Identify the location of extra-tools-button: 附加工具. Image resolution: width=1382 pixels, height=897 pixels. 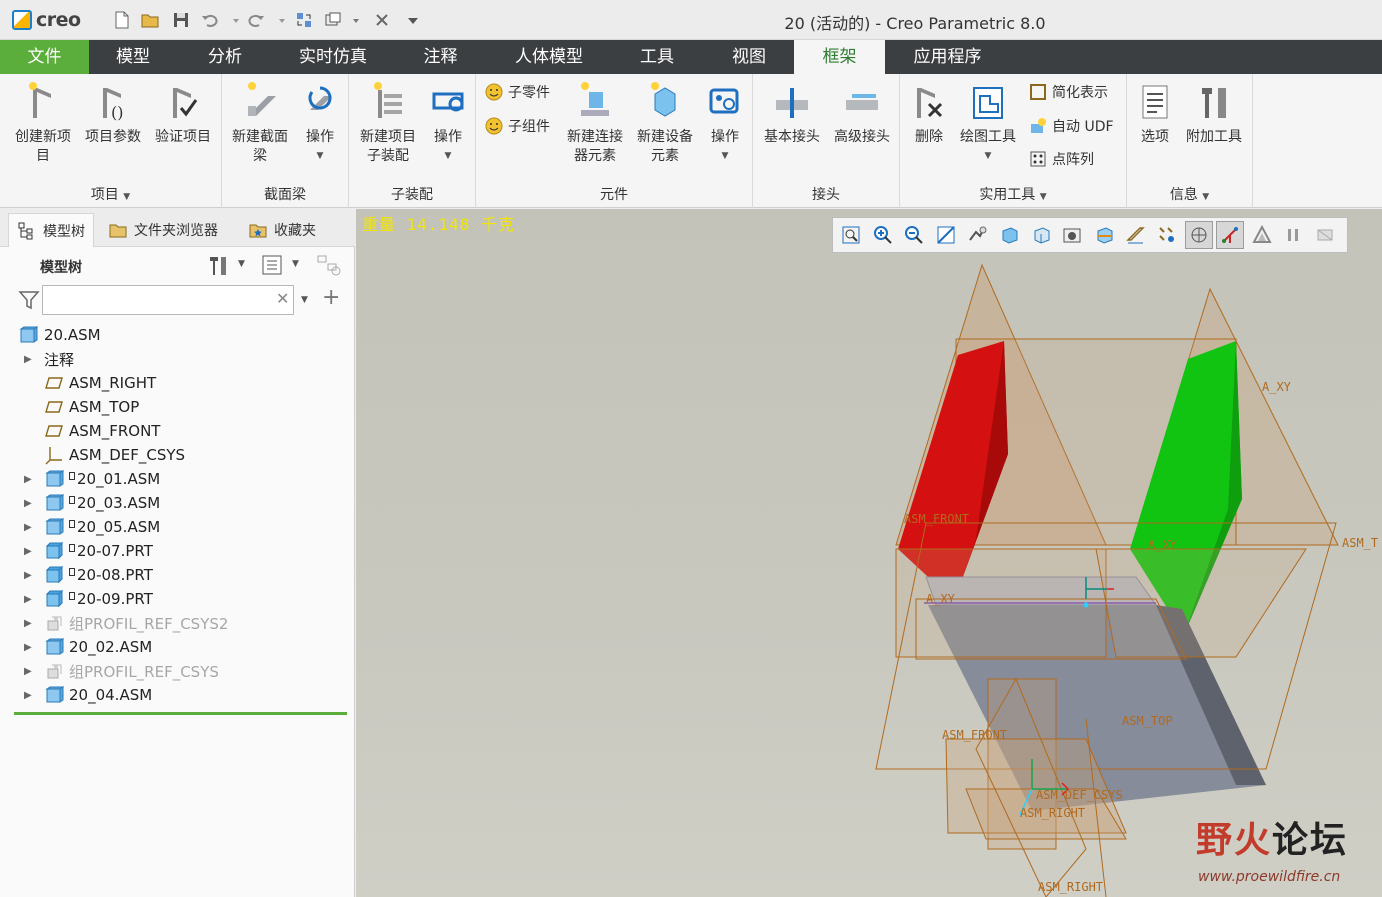
(1214, 113).